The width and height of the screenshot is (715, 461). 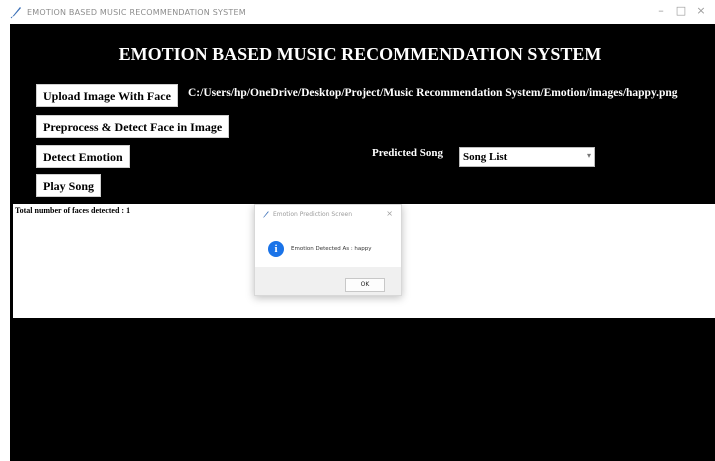 What do you see at coordinates (331, 249) in the screenshot?
I see `dialog-message: Emotion Detected As : happy` at bounding box center [331, 249].